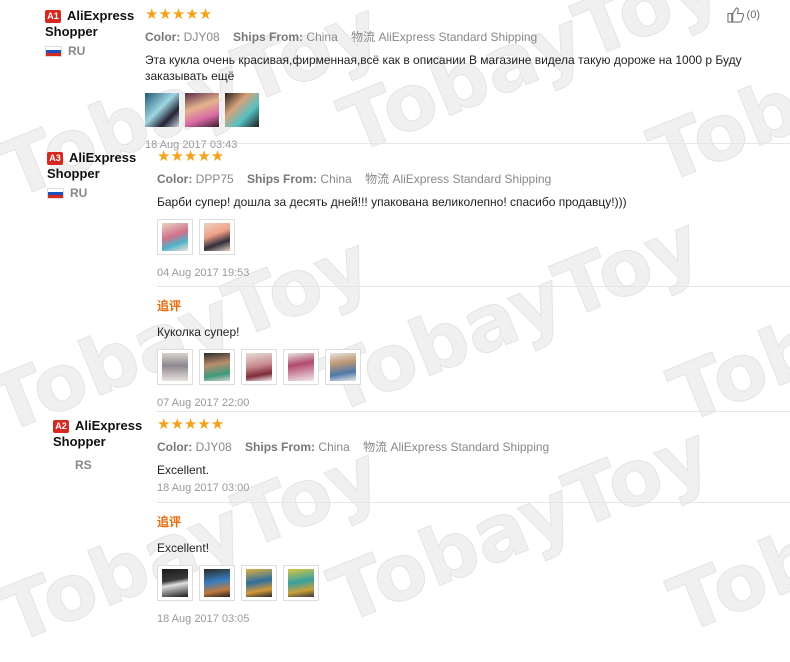 The width and height of the screenshot is (790, 662). Describe the element at coordinates (55, 159) in the screenshot. I see `level-badge: A3` at that location.